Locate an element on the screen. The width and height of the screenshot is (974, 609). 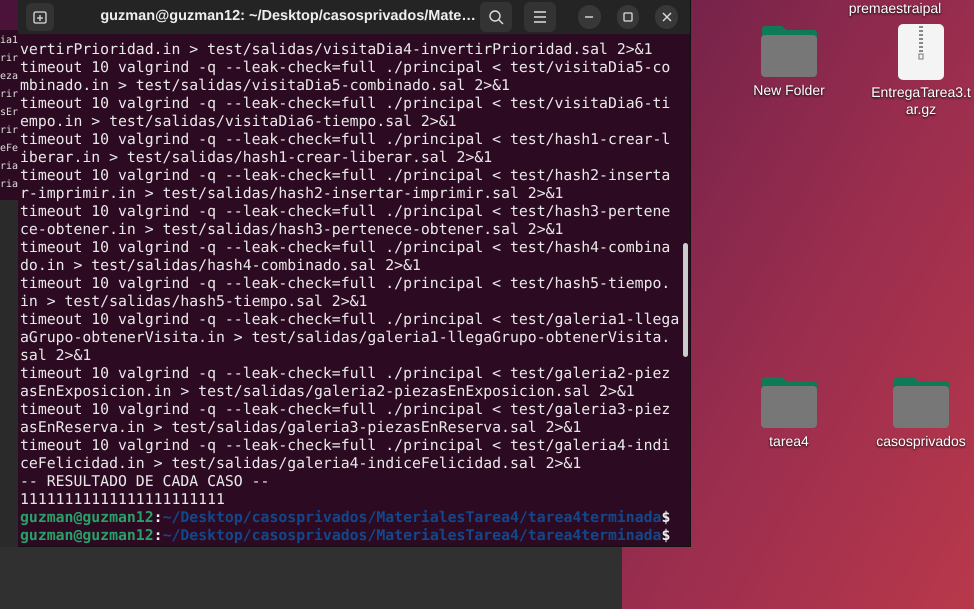
terminal-line: ceFelicidad.in > test/salidas/galeria4-indiceFelicidad.sal 2>&1 is located at coordinates (301, 464).